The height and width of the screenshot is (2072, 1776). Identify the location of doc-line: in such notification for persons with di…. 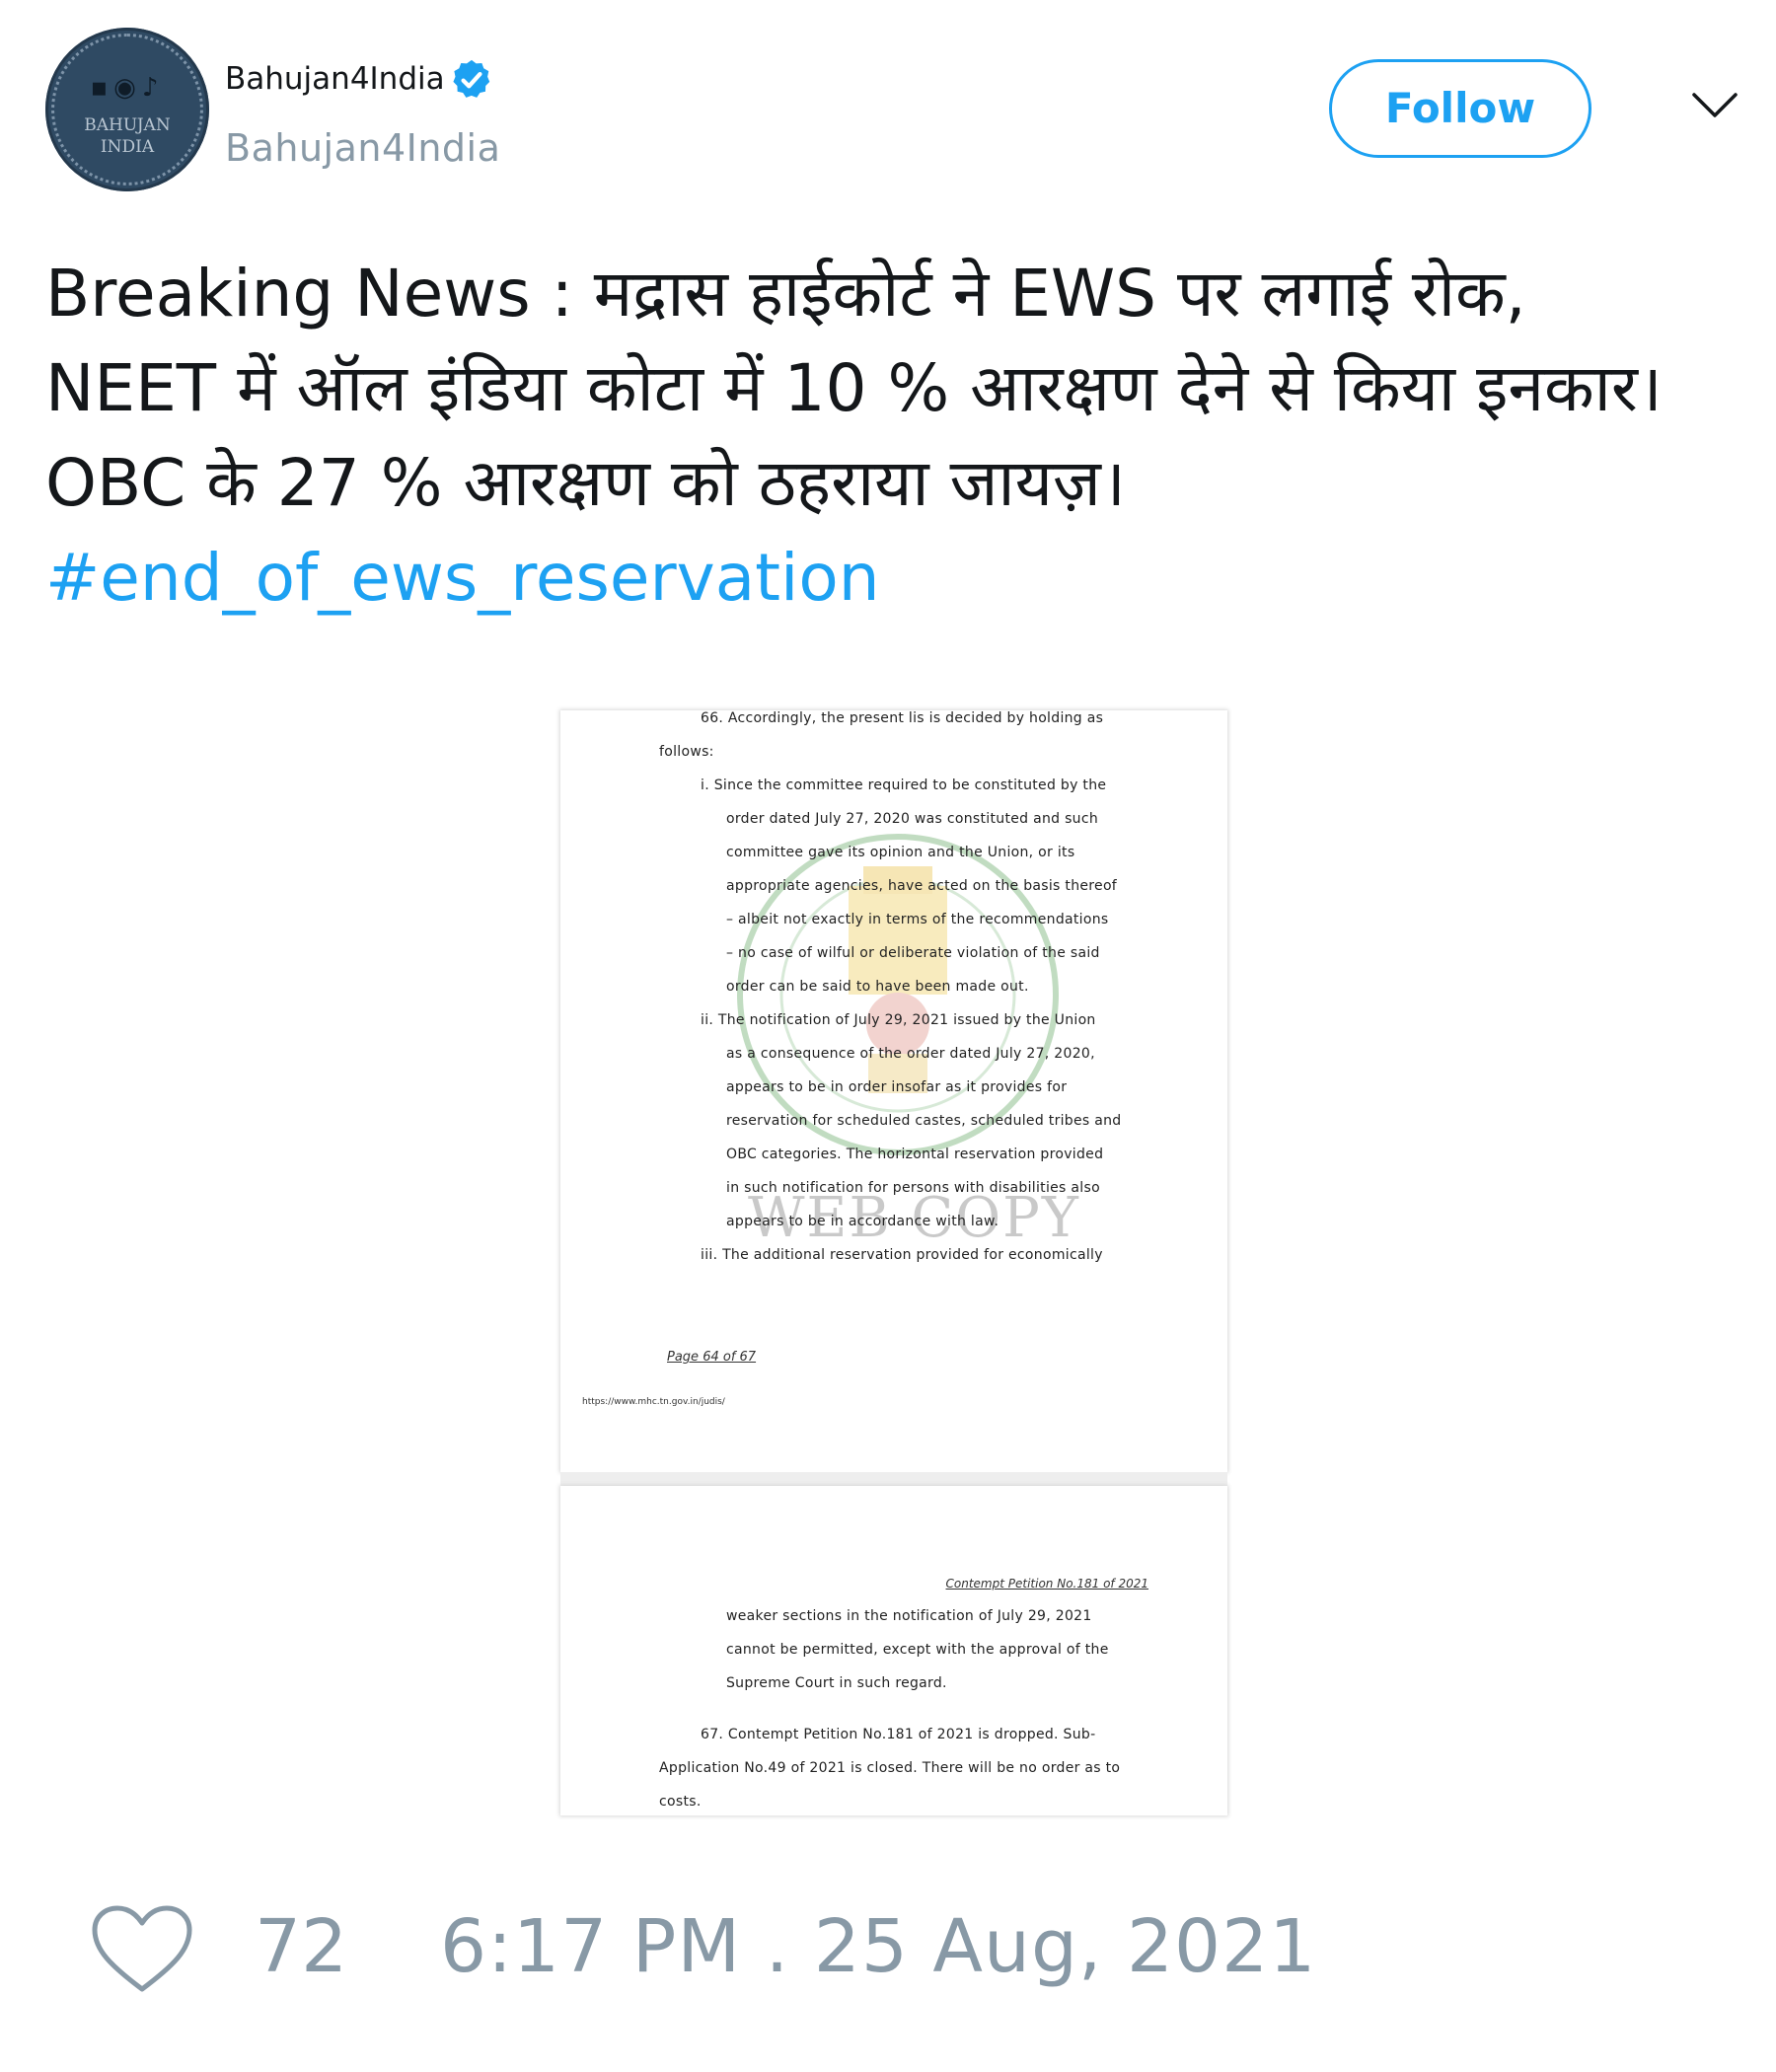
(913, 1188).